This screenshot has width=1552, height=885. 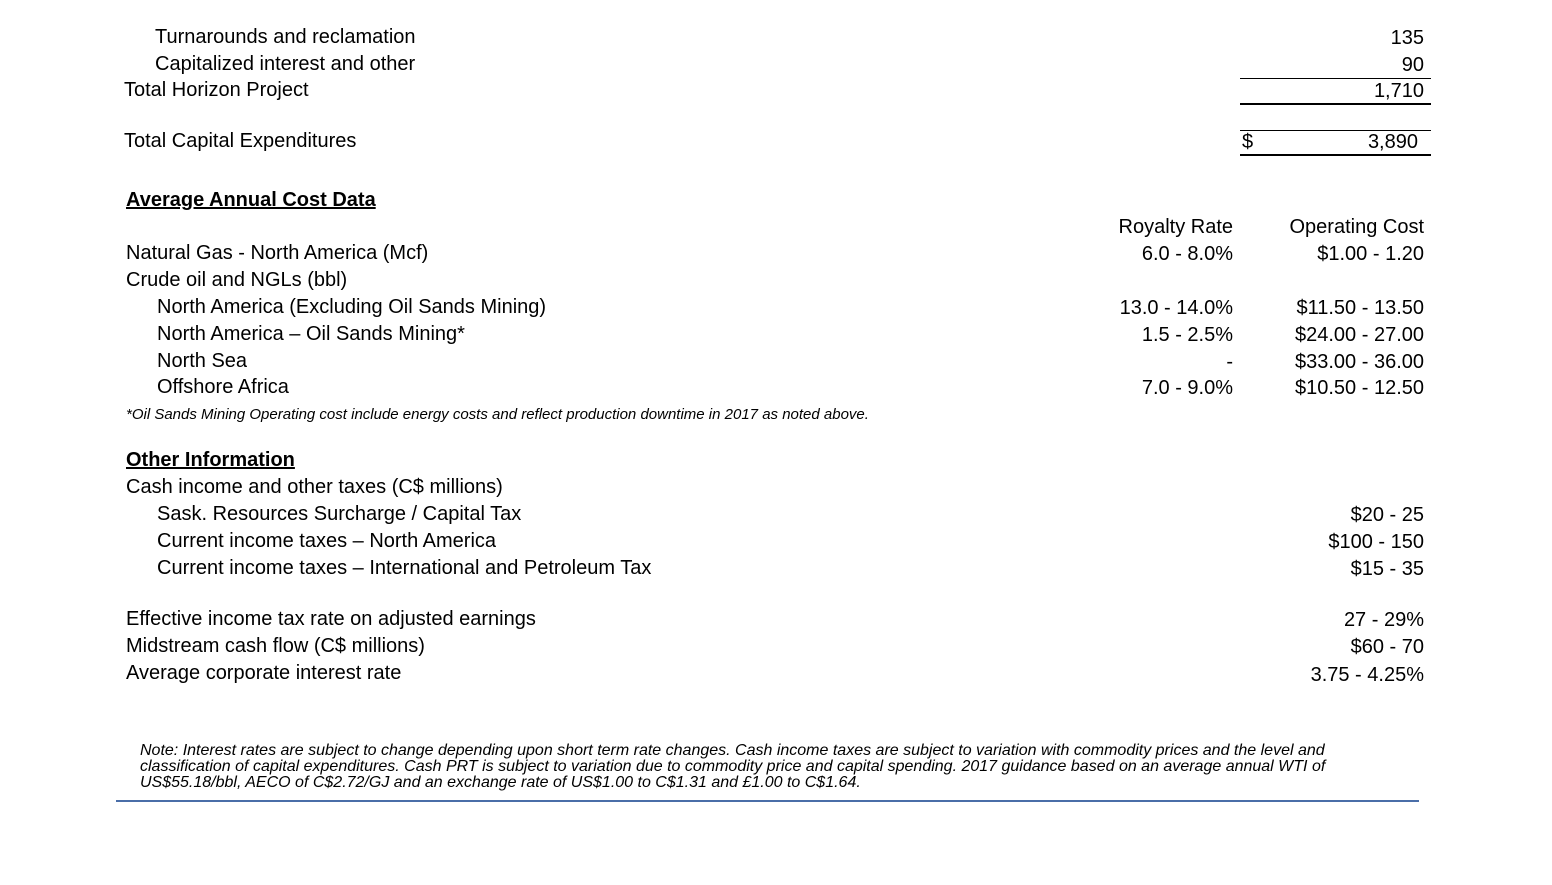 I want to click on cost-row-opcost: $33.00 - 36.00, so click(x=1359, y=362).